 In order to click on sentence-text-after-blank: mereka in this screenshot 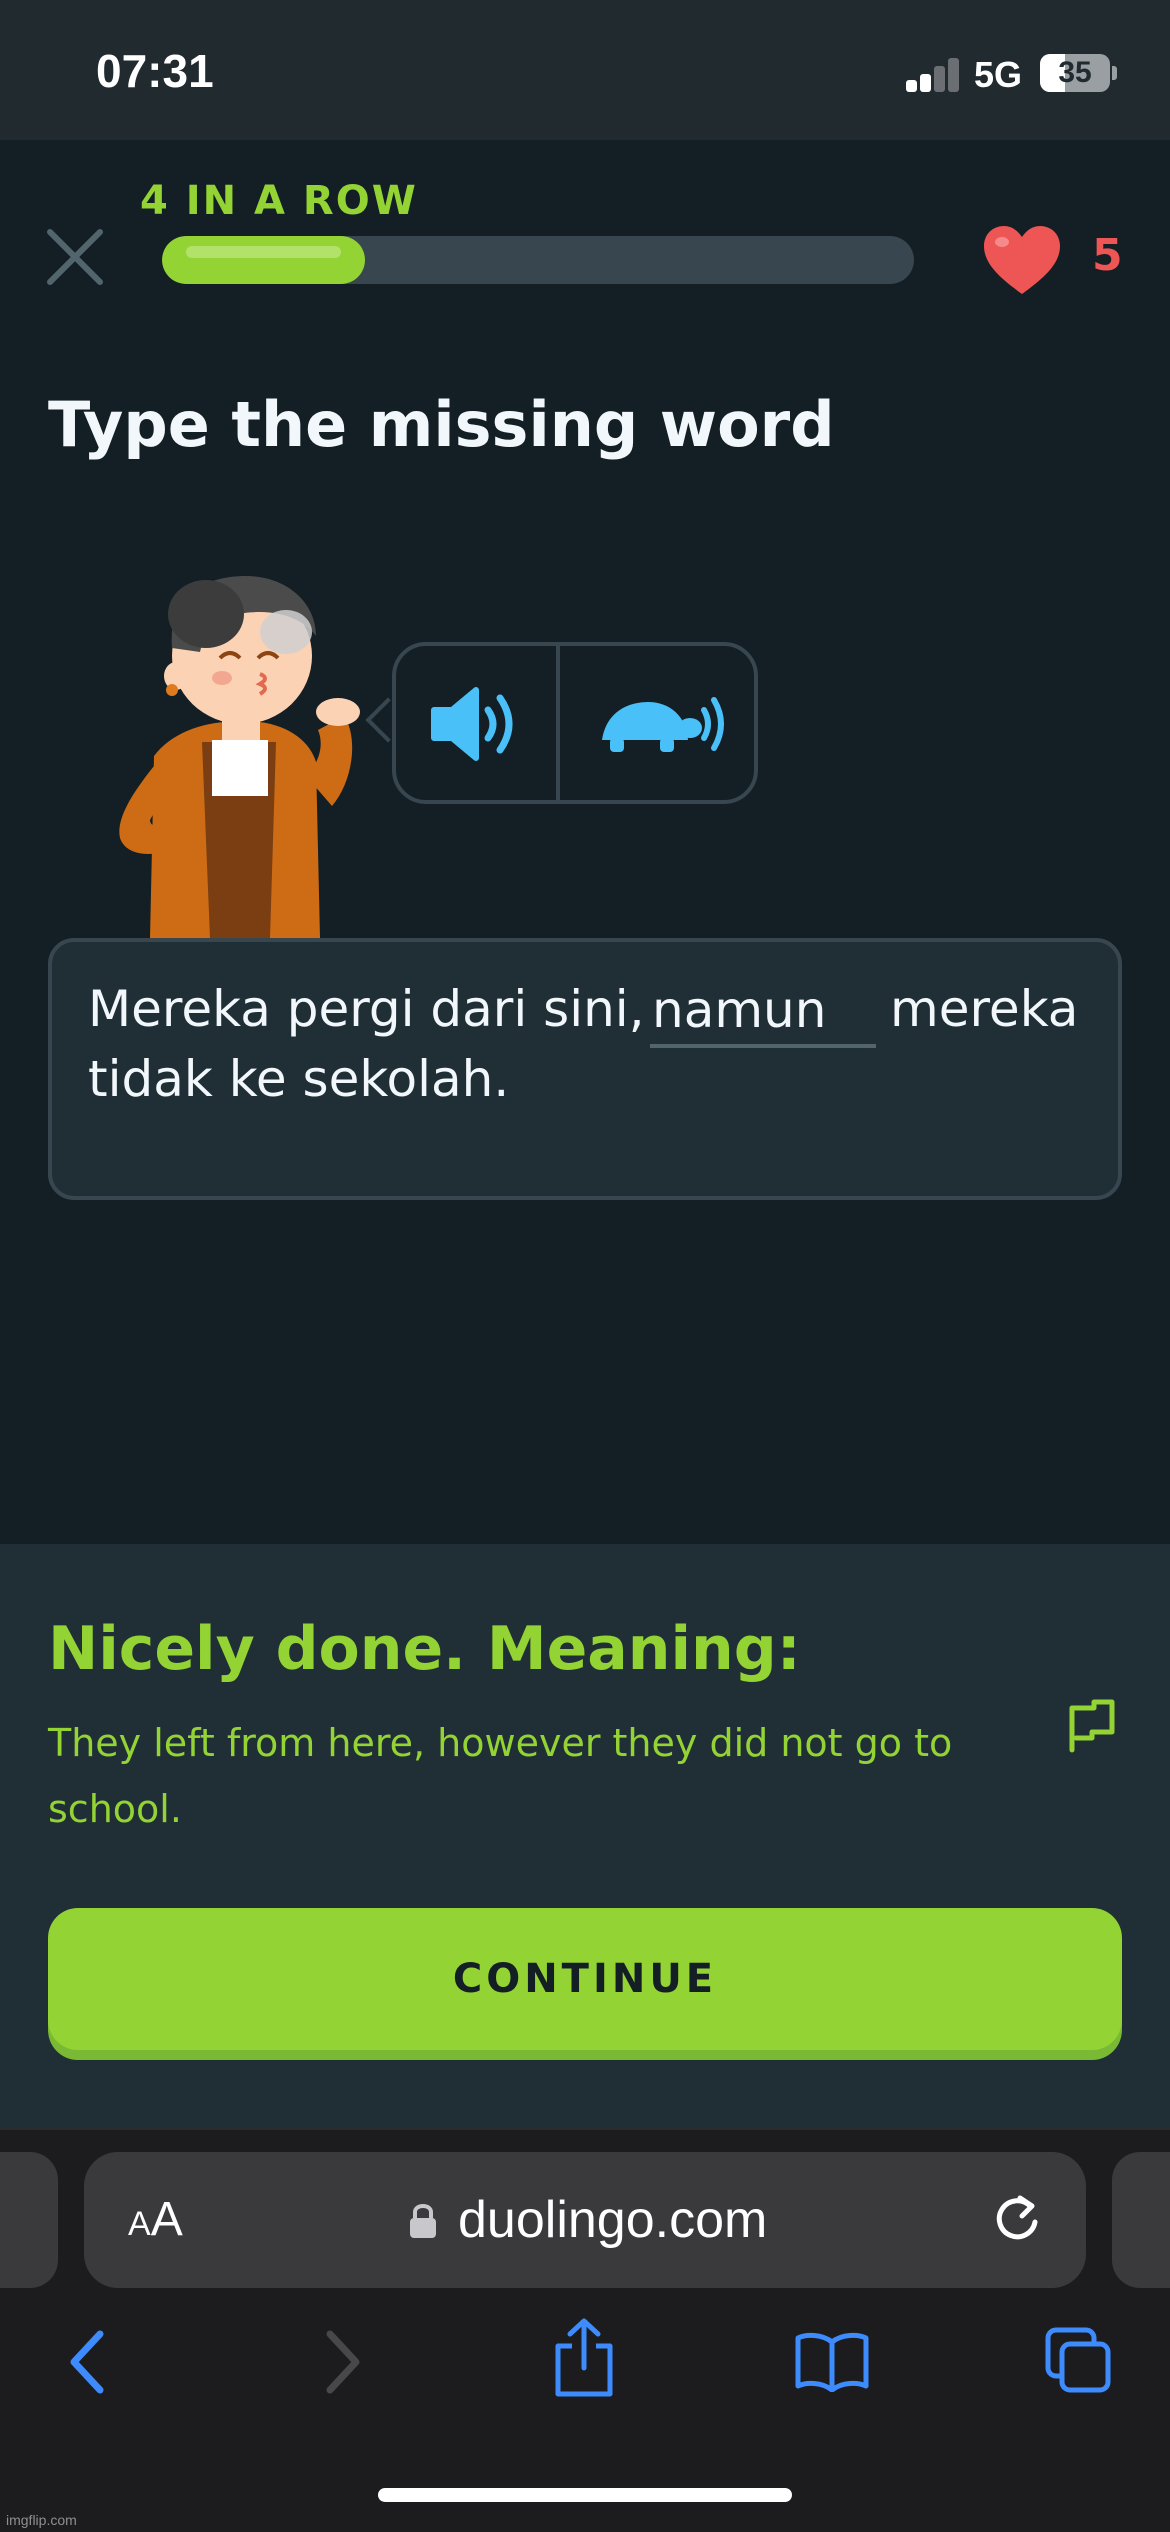, I will do `click(984, 1009)`.